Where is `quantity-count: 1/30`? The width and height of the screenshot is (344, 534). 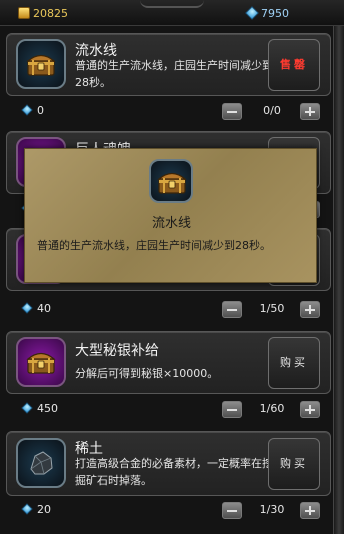 quantity-count: 1/30 is located at coordinates (272, 509).